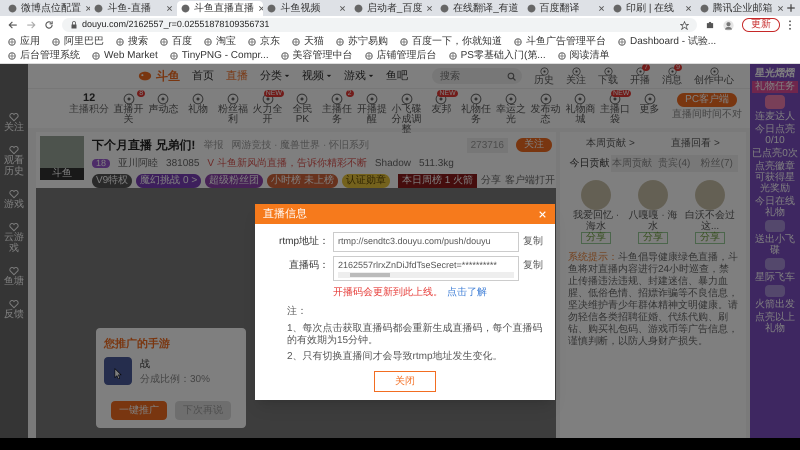 The width and height of the screenshot is (800, 450). I want to click on toolbar-item: 开播提醒, so click(372, 109).